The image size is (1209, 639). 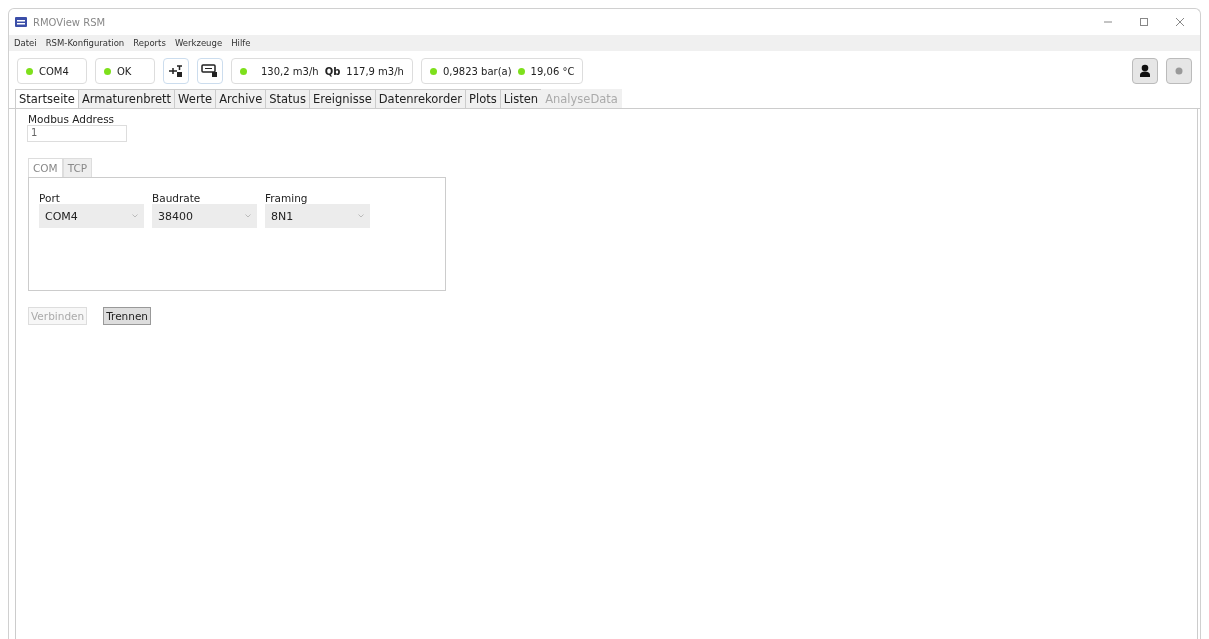 What do you see at coordinates (1144, 22) in the screenshot?
I see `maximize-icon` at bounding box center [1144, 22].